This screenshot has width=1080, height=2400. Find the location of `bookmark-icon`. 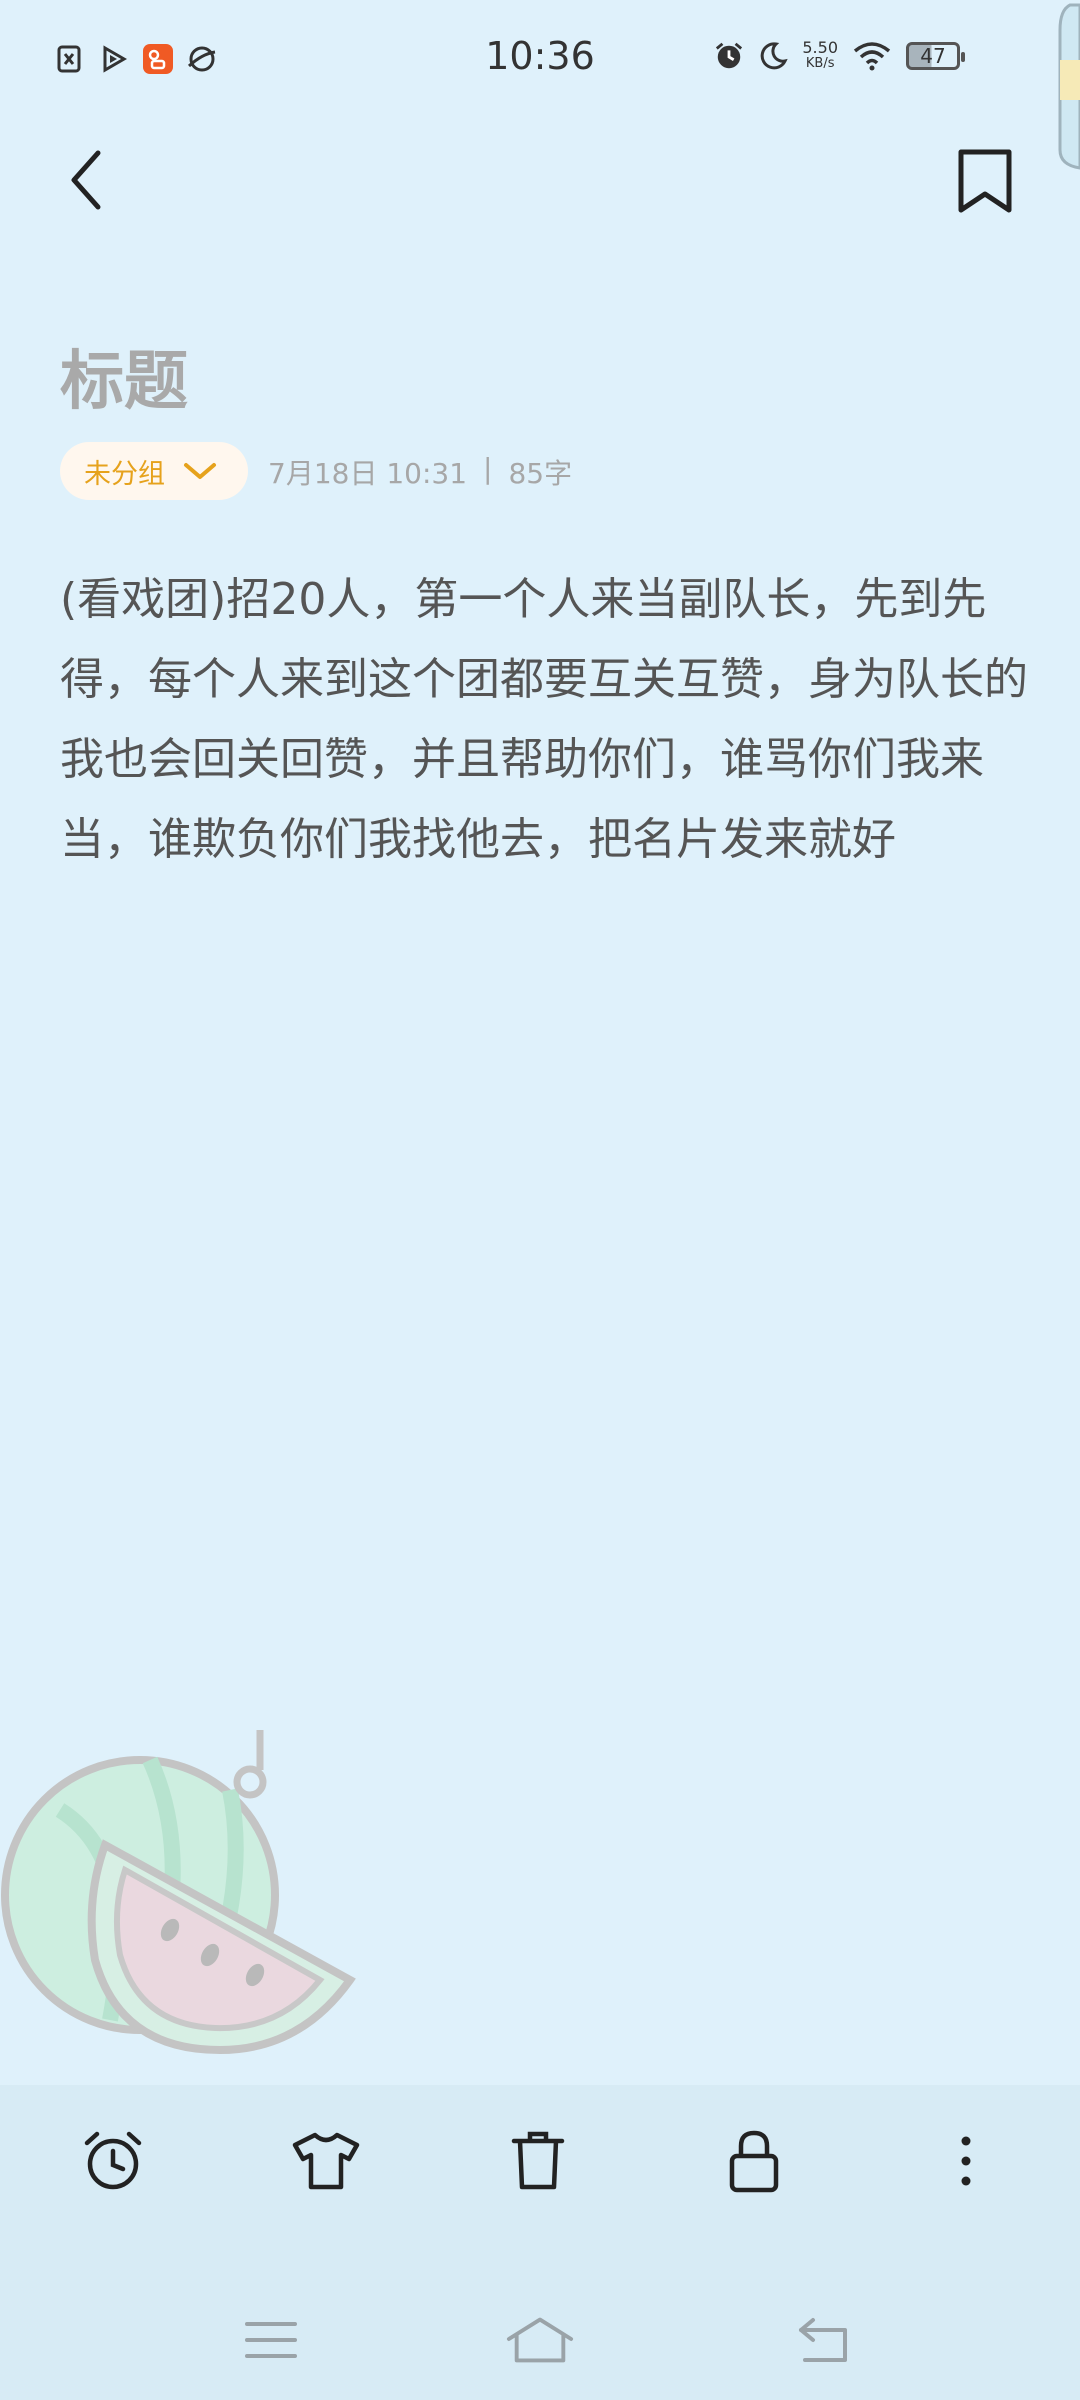

bookmark-icon is located at coordinates (985, 181).